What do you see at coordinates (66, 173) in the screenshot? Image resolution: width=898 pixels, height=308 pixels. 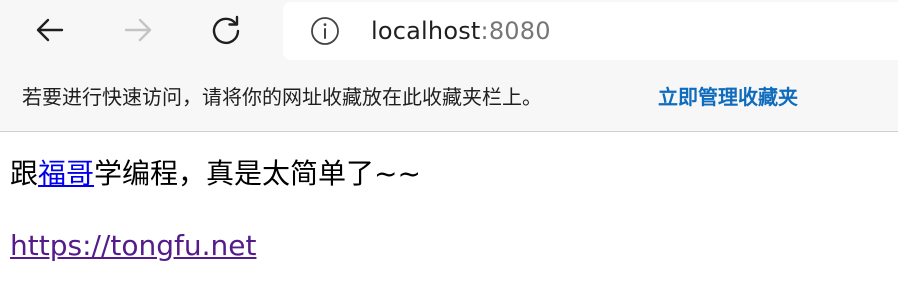 I see `fuge-link: 福哥` at bounding box center [66, 173].